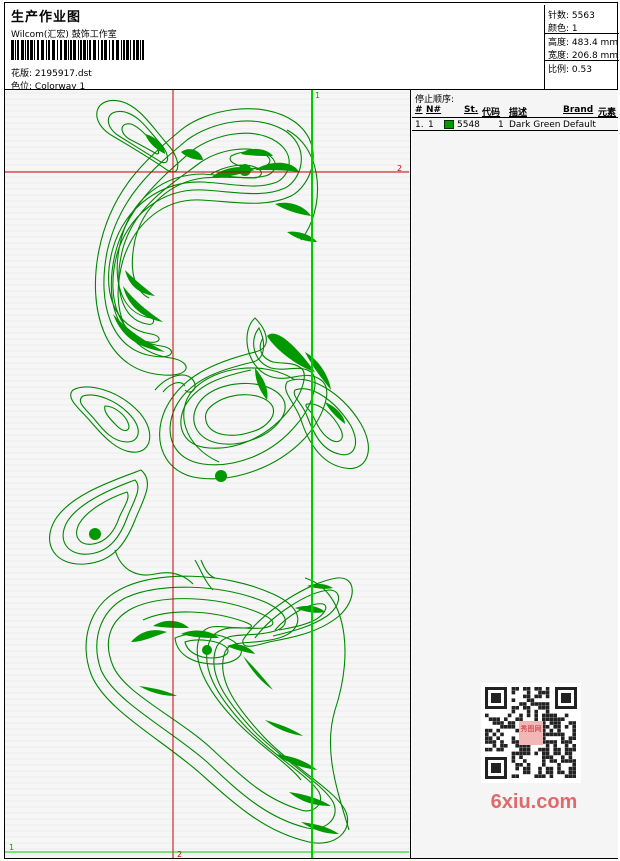  Describe the element at coordinates (515, 117) in the screenshot. I see `table-divider` at that location.